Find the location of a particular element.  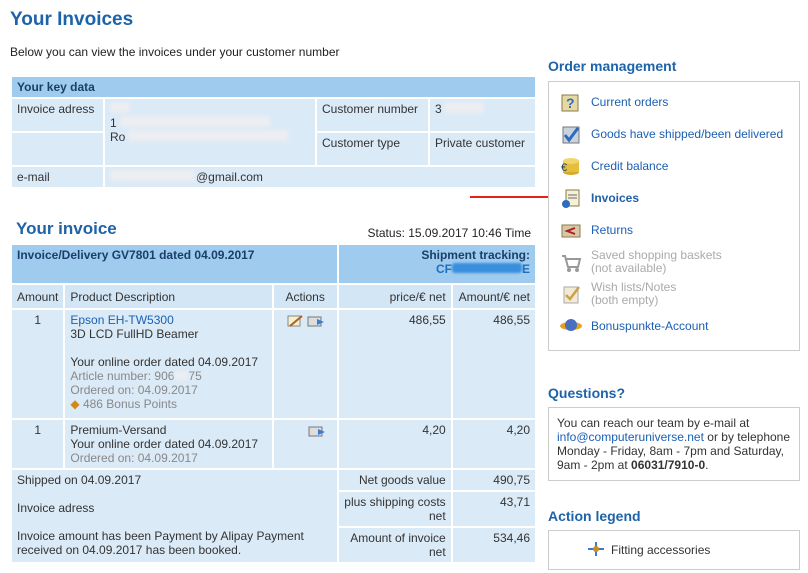

returns-icon is located at coordinates (571, 230).